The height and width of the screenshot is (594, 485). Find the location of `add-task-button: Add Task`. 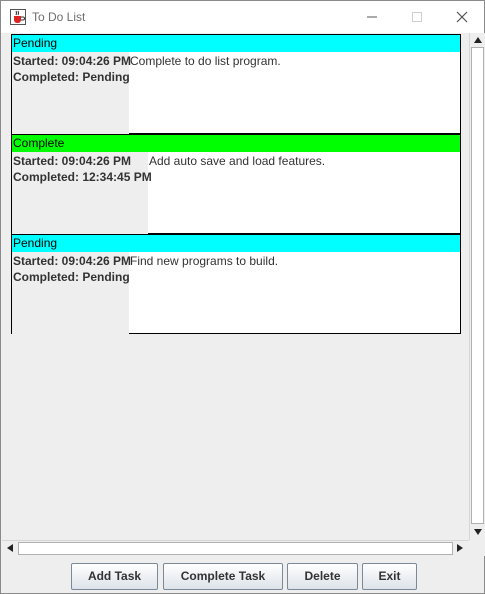

add-task-button: Add Task is located at coordinates (114, 576).